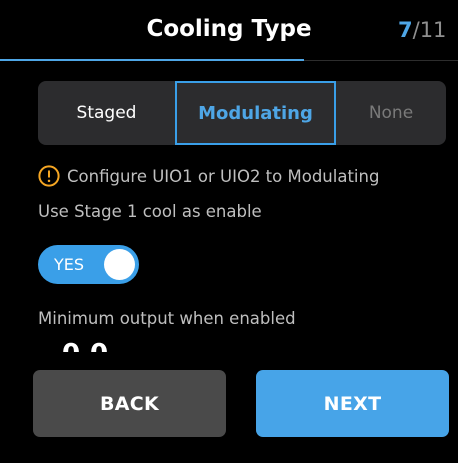 The image size is (458, 463). I want to click on option-modulating: Modulating, so click(255, 113).